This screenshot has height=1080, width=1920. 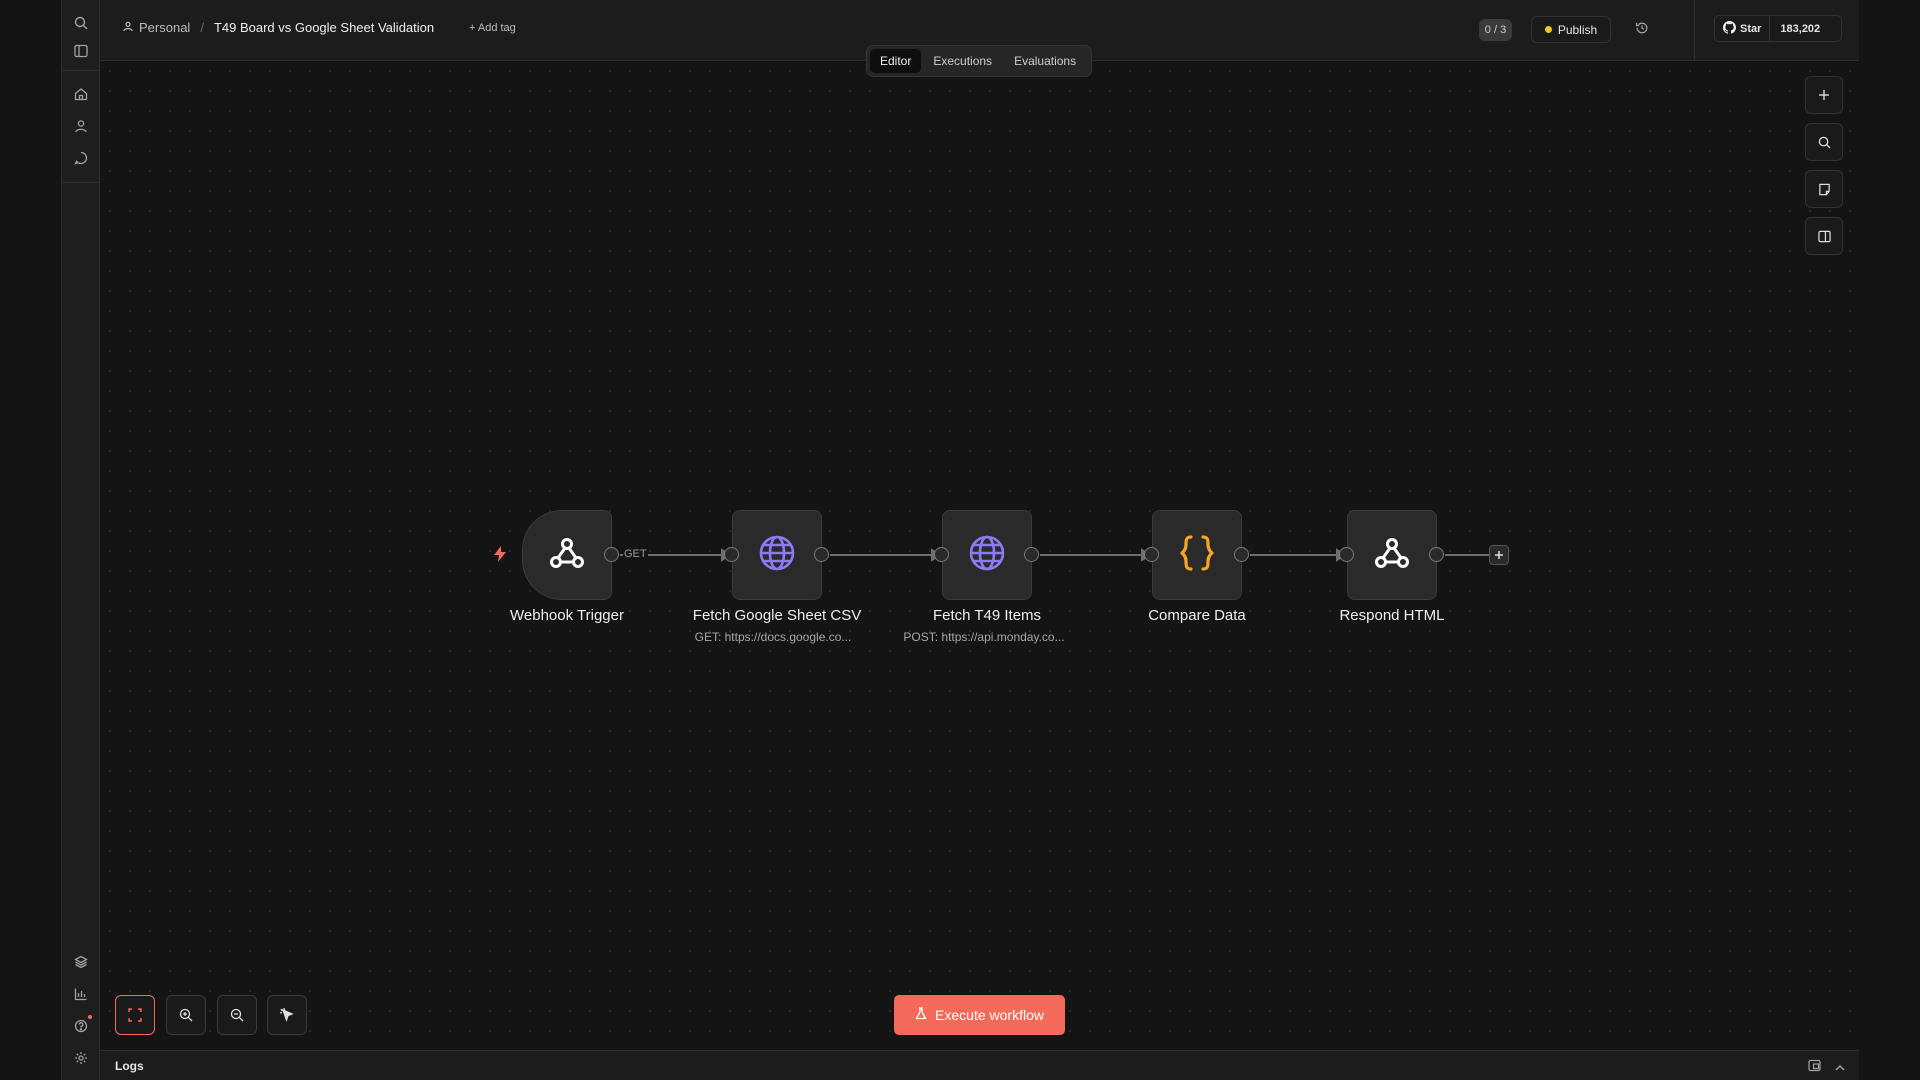 I want to click on node-title: Respond HTML, so click(x=1392, y=615).